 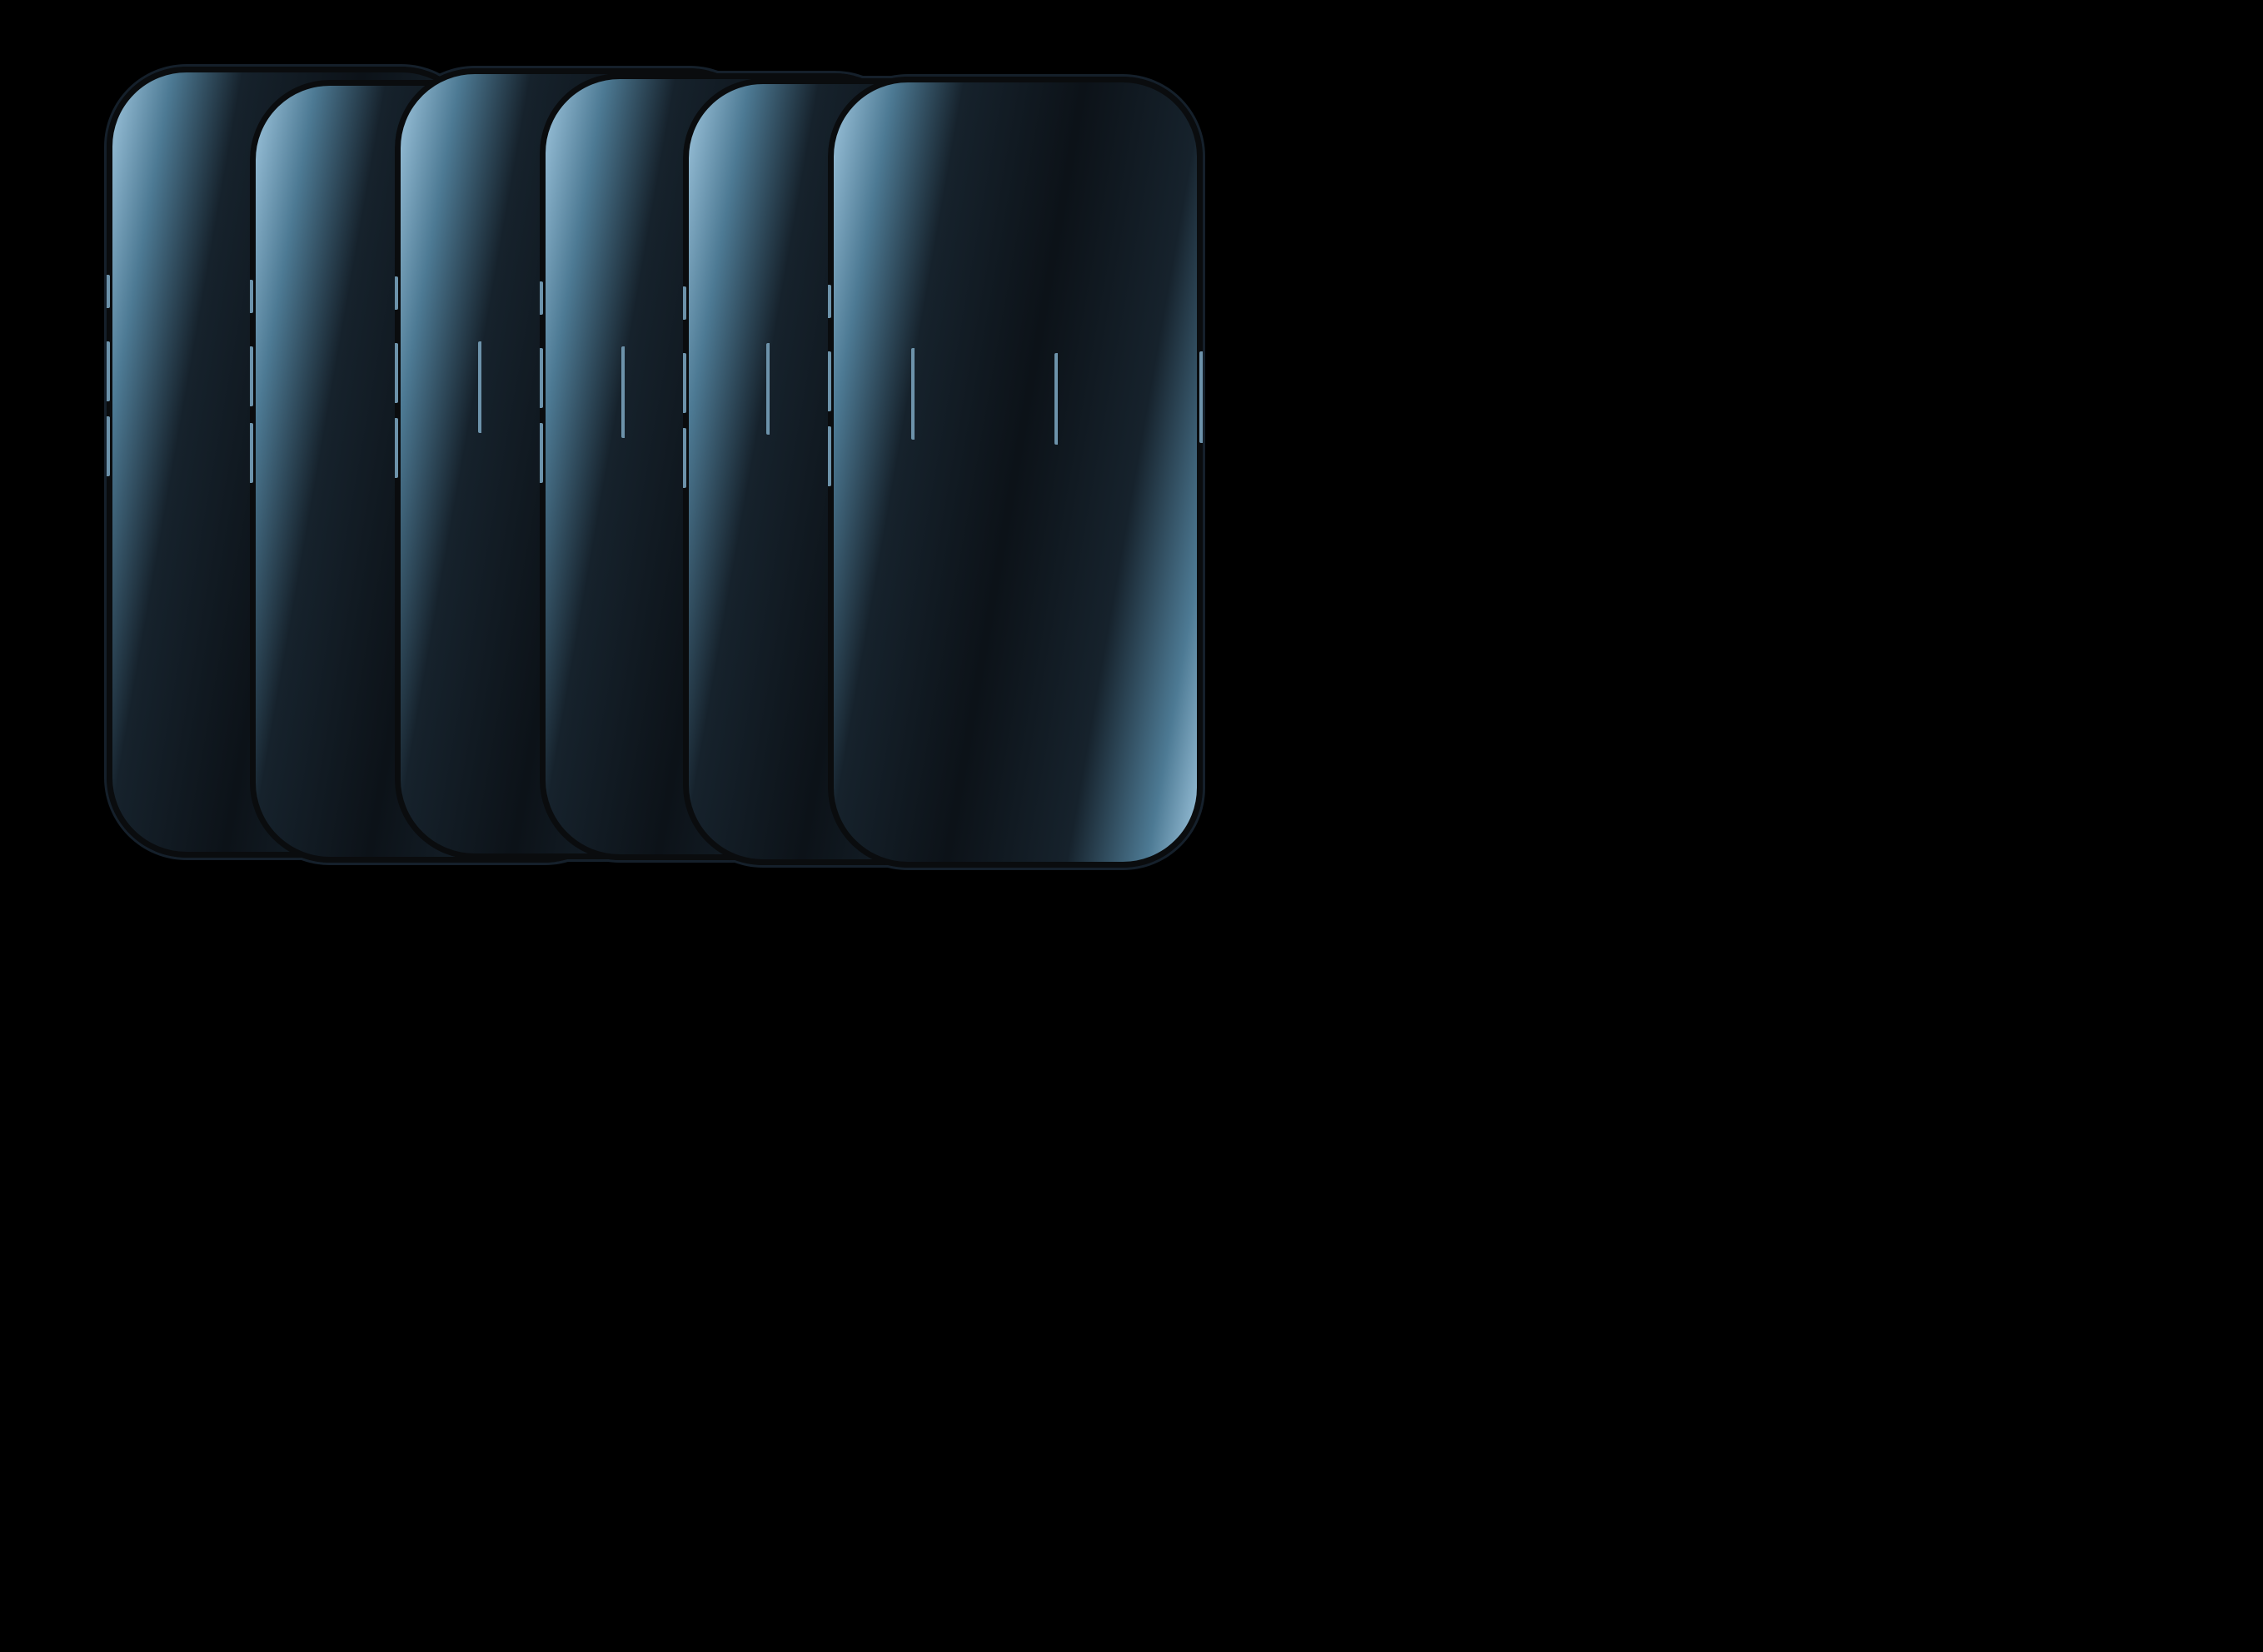 What do you see at coordinates (948, 332) in the screenshot?
I see `chart-category-label: Your Footprint` at bounding box center [948, 332].